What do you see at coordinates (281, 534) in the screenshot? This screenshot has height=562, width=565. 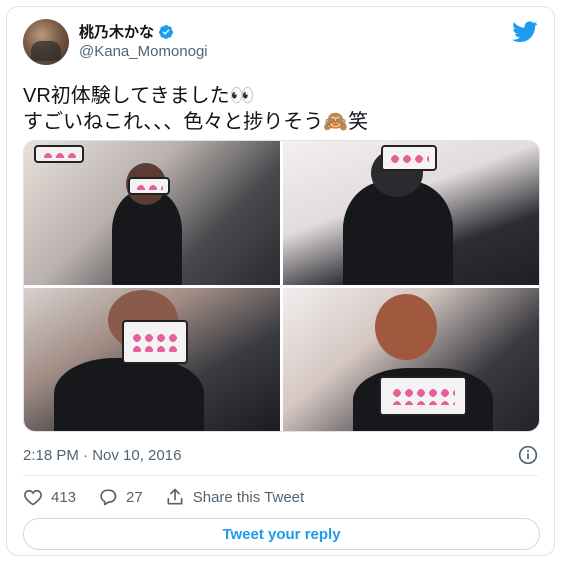 I see `tweet-your-reply-button: Tweet your reply` at bounding box center [281, 534].